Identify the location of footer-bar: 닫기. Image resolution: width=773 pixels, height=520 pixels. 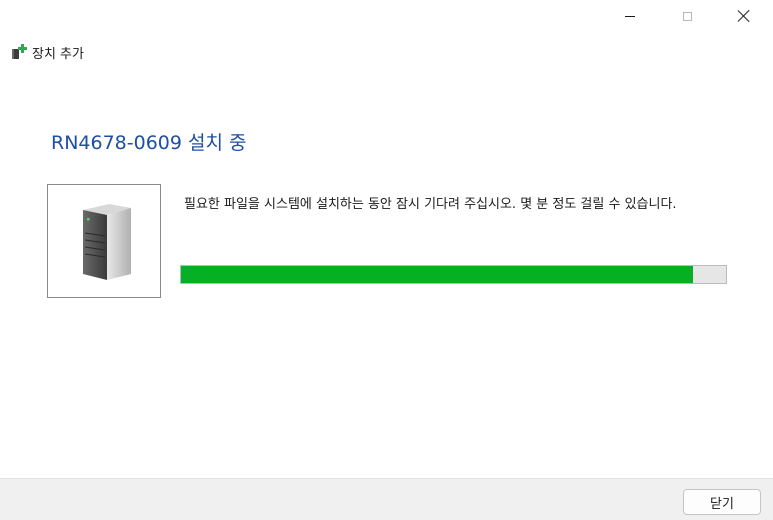
(386, 499).